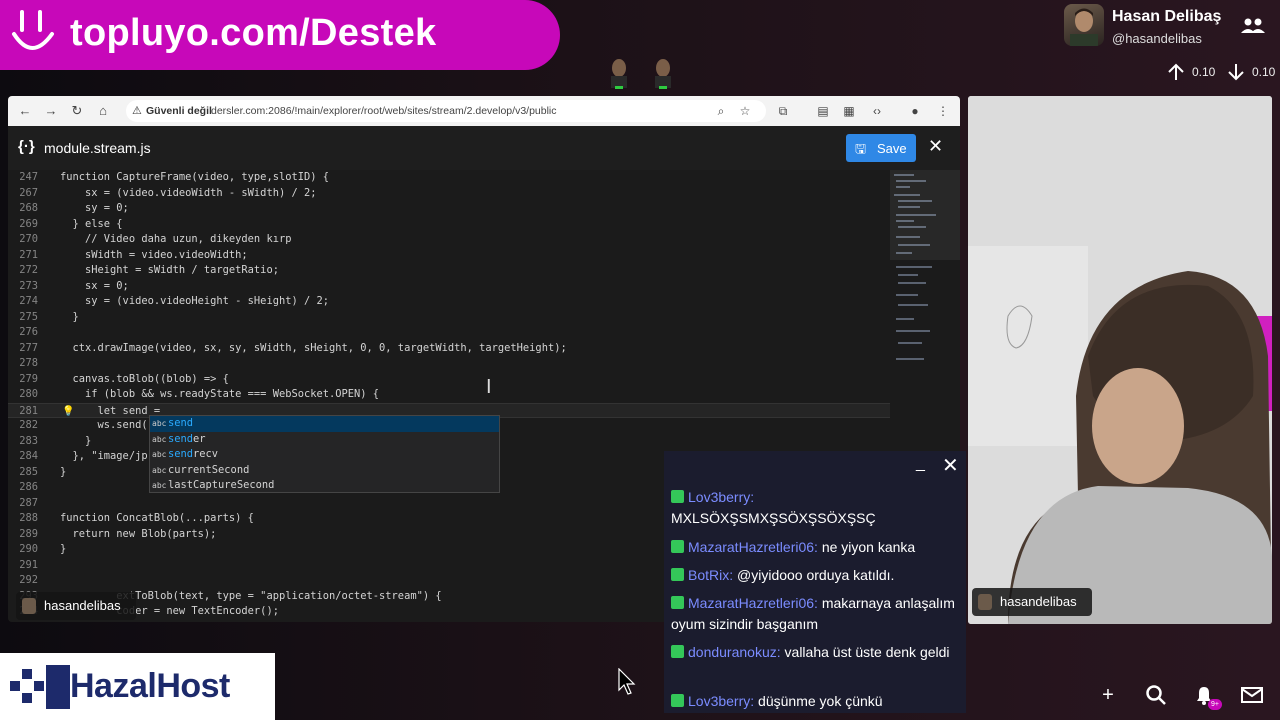 The height and width of the screenshot is (720, 1280). What do you see at coordinates (94, 209) in the screenshot?
I see `line-text: sy = 0;` at bounding box center [94, 209].